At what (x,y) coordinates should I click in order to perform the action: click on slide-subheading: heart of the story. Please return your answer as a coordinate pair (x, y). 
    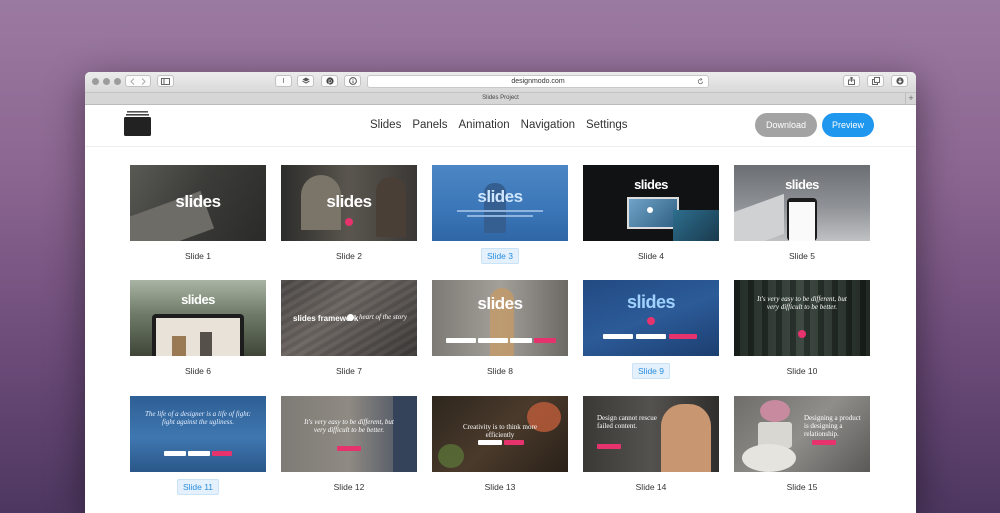
    Looking at the image, I should click on (383, 317).